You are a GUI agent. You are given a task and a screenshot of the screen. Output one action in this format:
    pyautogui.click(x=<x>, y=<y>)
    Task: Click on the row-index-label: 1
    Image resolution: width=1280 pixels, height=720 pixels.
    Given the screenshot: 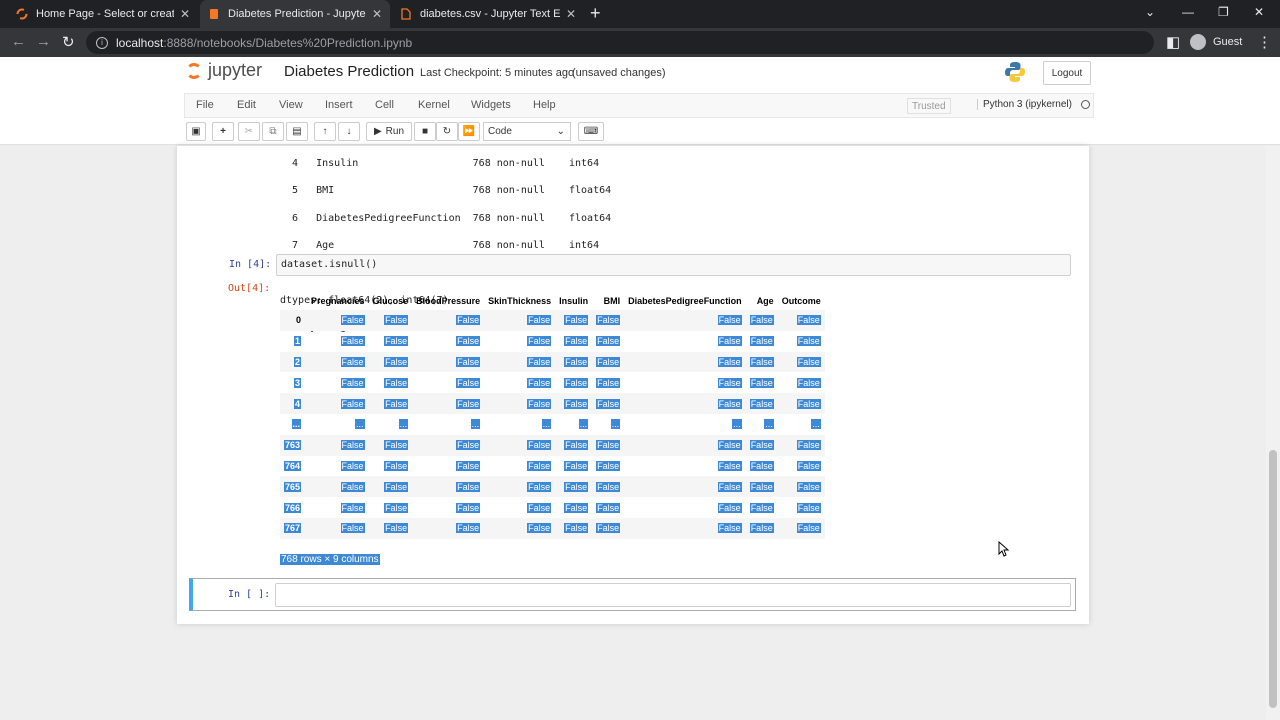 What is the action you would take?
    pyautogui.click(x=298, y=341)
    